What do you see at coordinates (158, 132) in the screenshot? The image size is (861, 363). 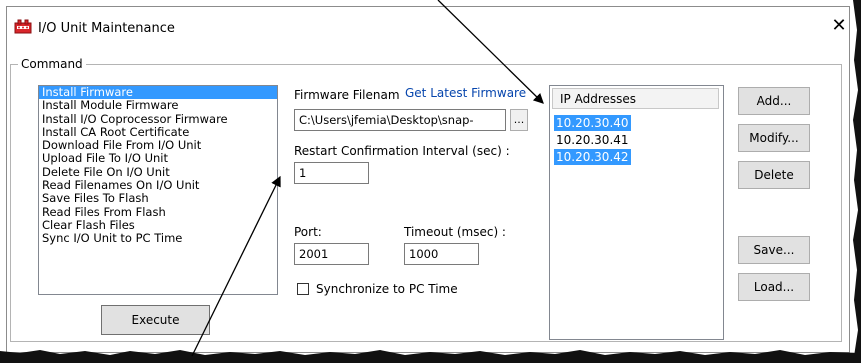 I see `command-item-install-ca-root-certificate: Install CA Root Certificate` at bounding box center [158, 132].